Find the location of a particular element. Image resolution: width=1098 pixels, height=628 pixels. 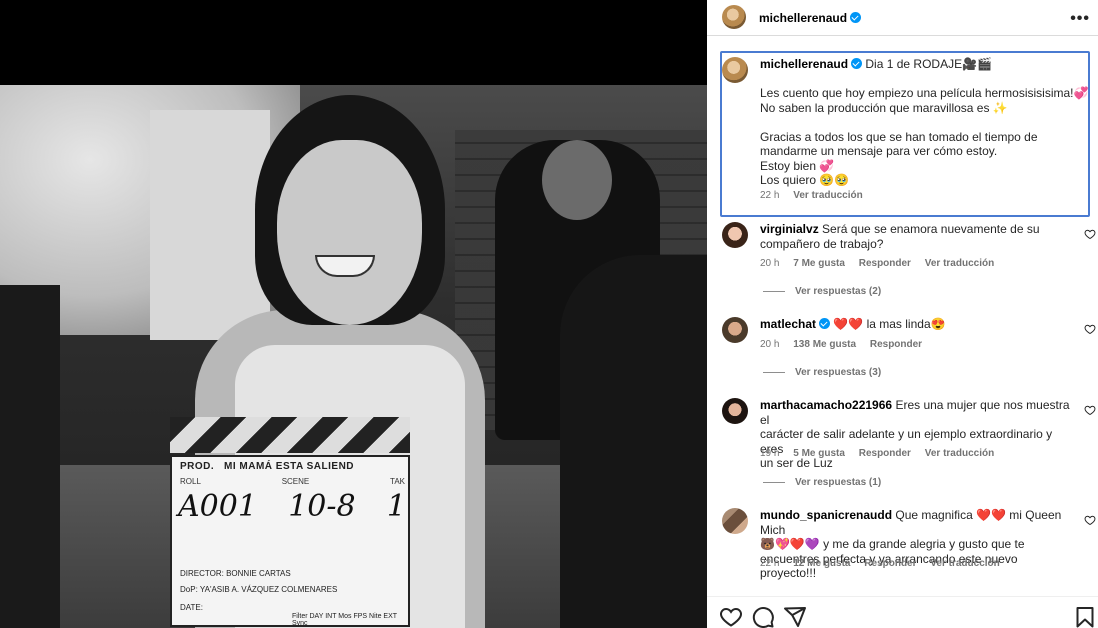

view-replies-button: Ver respuestas (1) is located at coordinates (822, 482).